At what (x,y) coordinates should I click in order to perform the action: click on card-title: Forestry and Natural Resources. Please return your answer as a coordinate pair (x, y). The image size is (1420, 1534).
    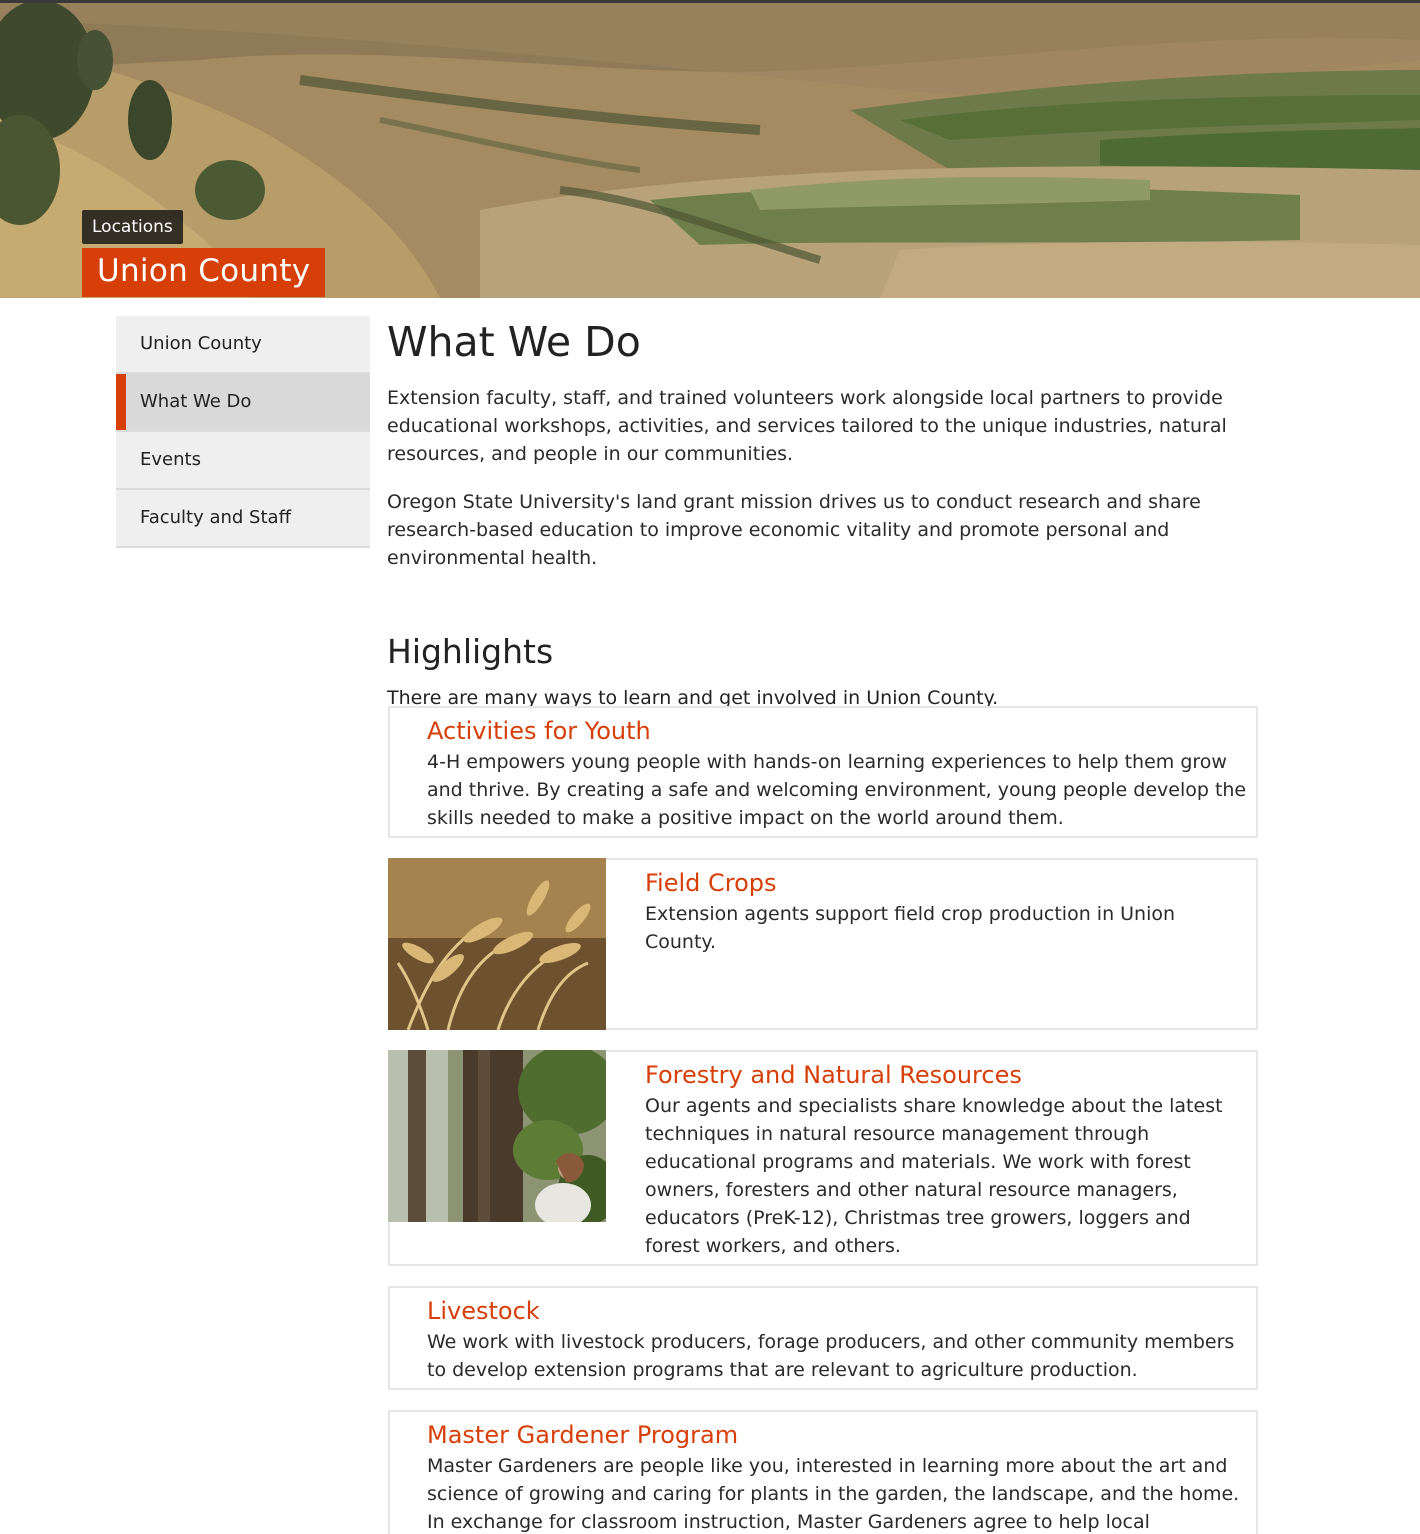
    Looking at the image, I should click on (947, 1075).